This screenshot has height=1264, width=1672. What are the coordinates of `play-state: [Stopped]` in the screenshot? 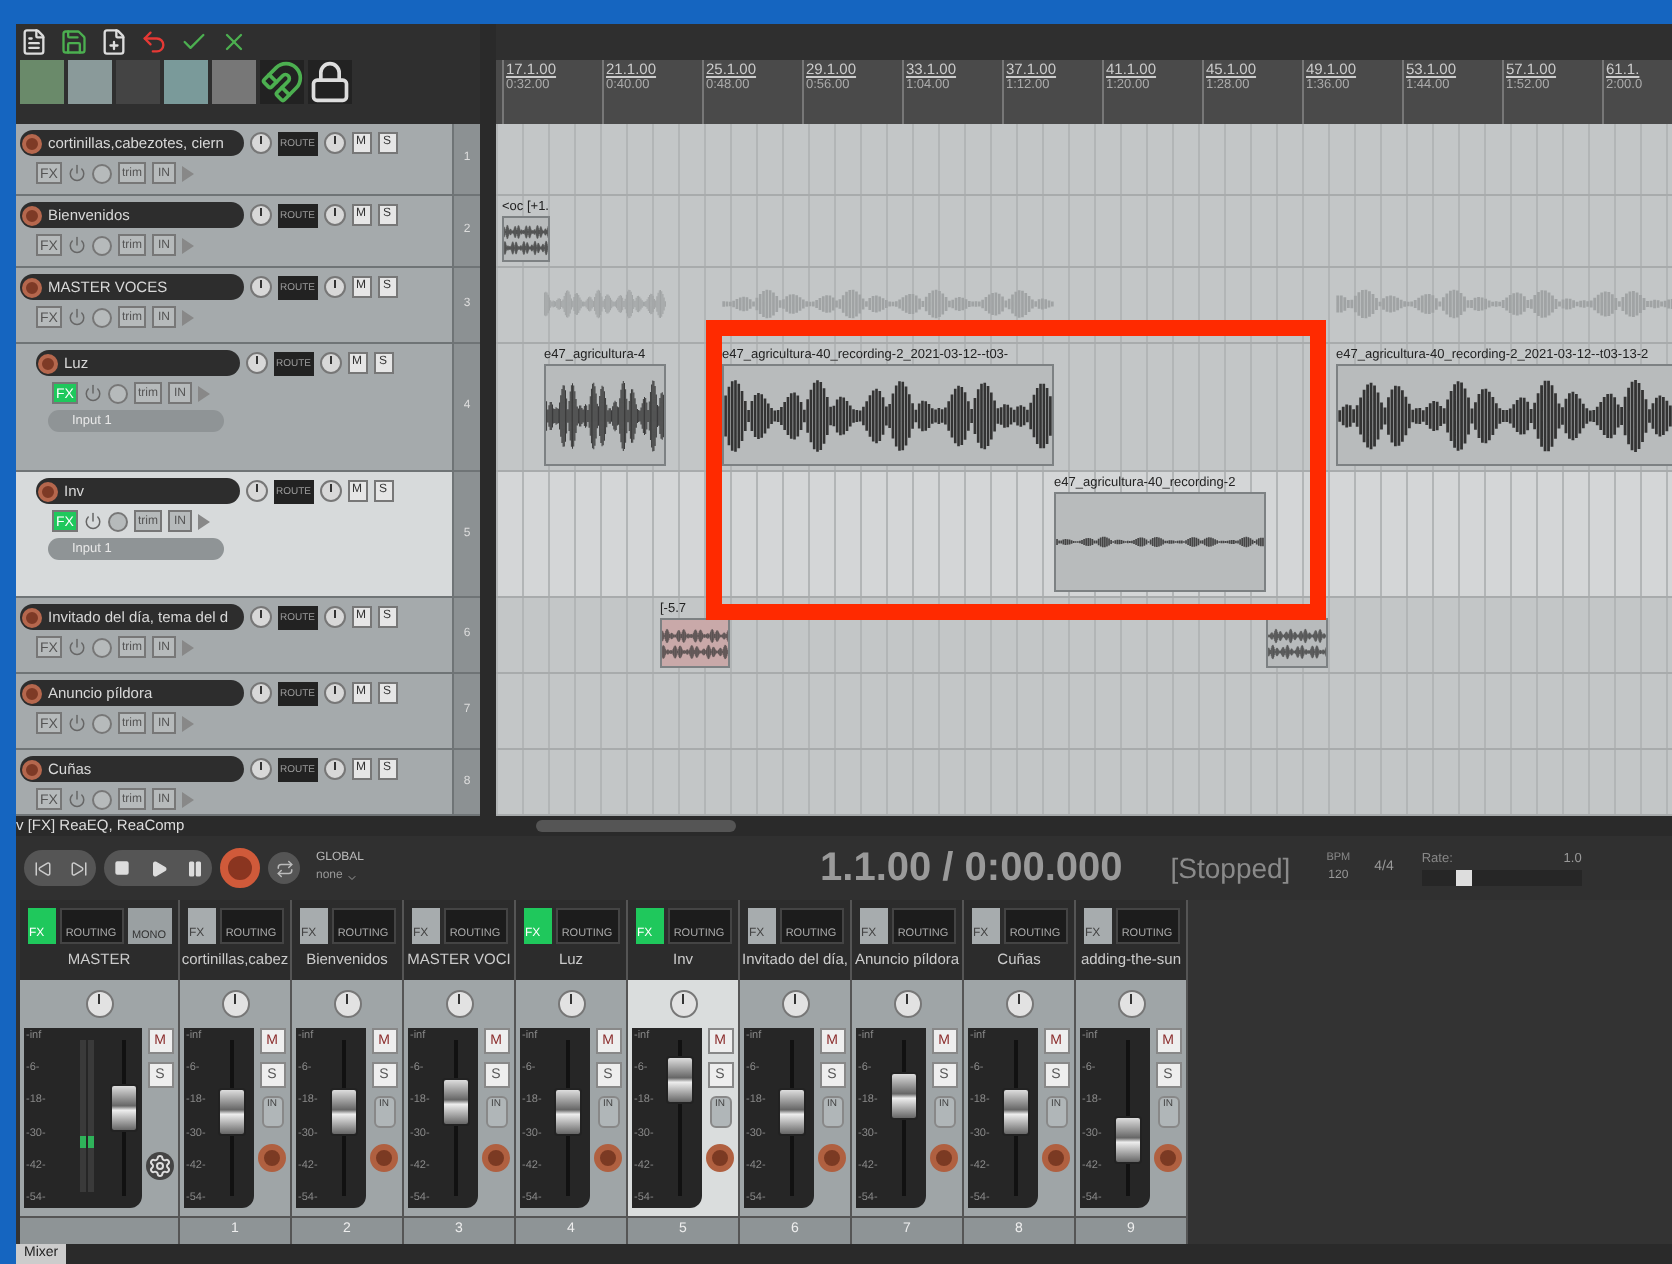 It's located at (1230, 868).